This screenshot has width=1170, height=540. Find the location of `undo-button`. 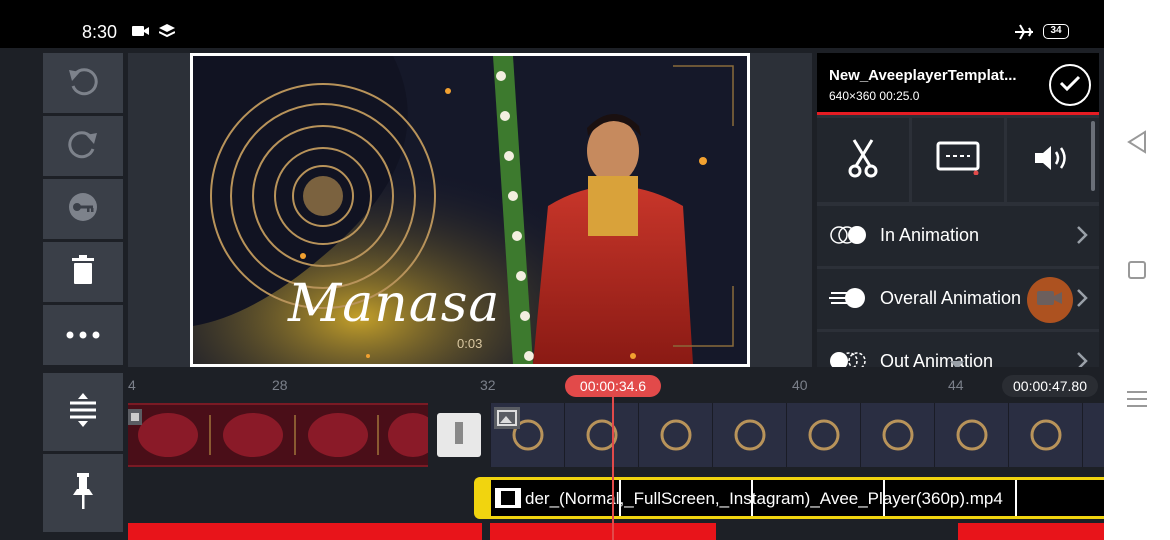

undo-button is located at coordinates (83, 83).